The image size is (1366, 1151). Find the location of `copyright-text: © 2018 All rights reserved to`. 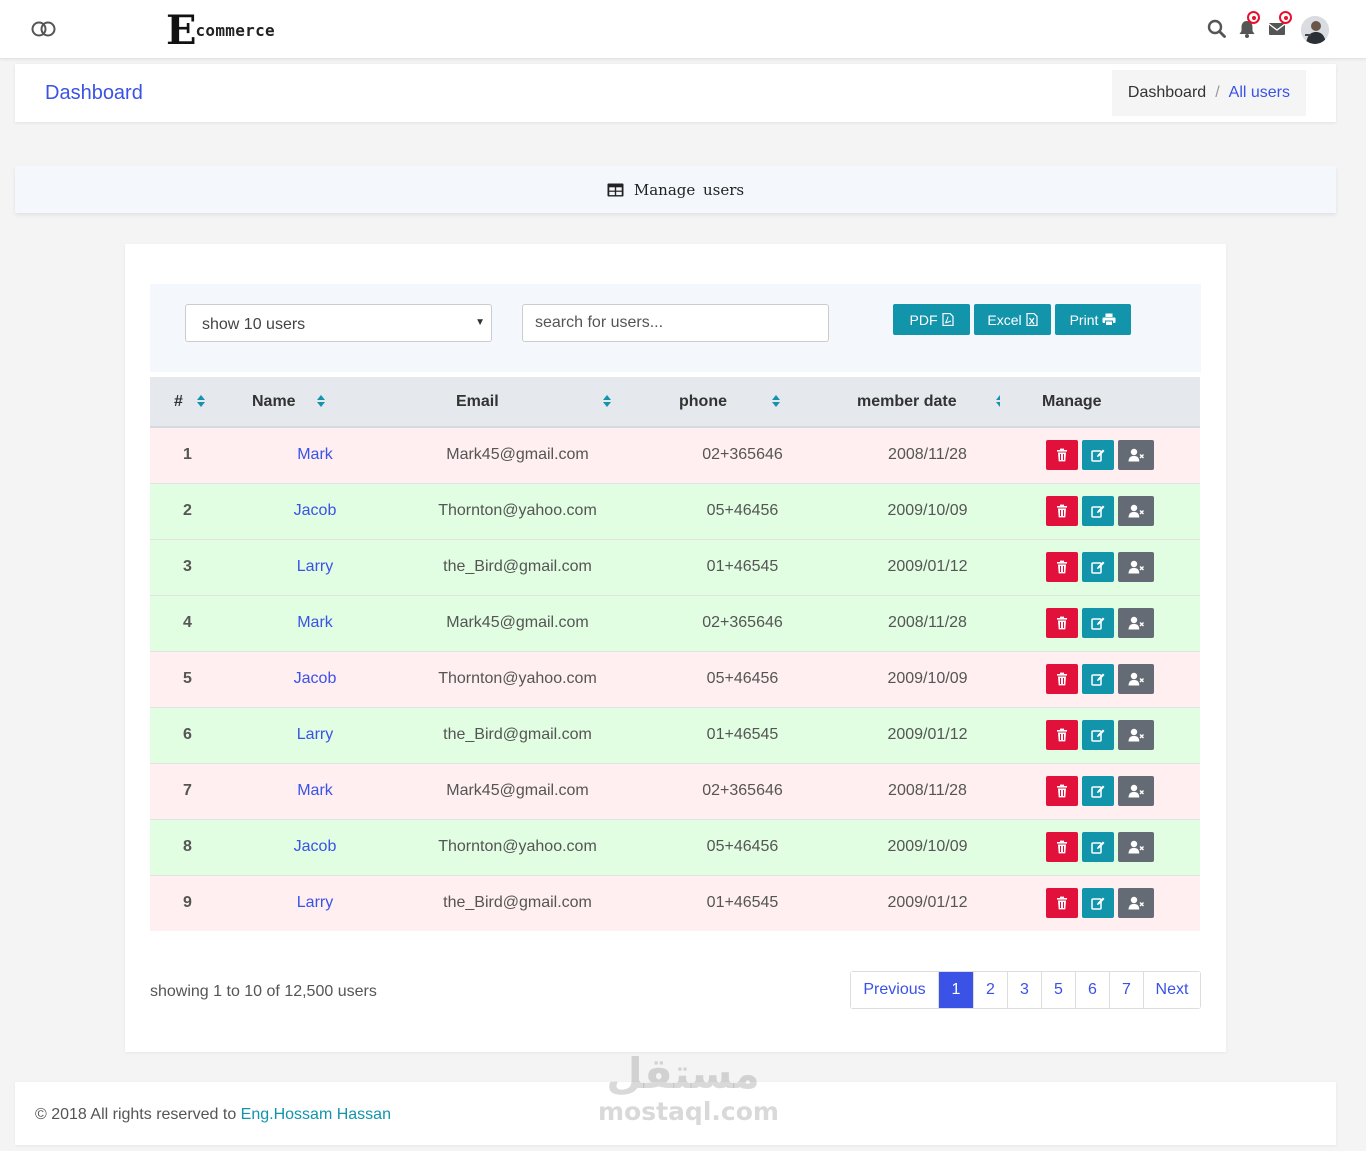

copyright-text: © 2018 All rights reserved to is located at coordinates (138, 1114).